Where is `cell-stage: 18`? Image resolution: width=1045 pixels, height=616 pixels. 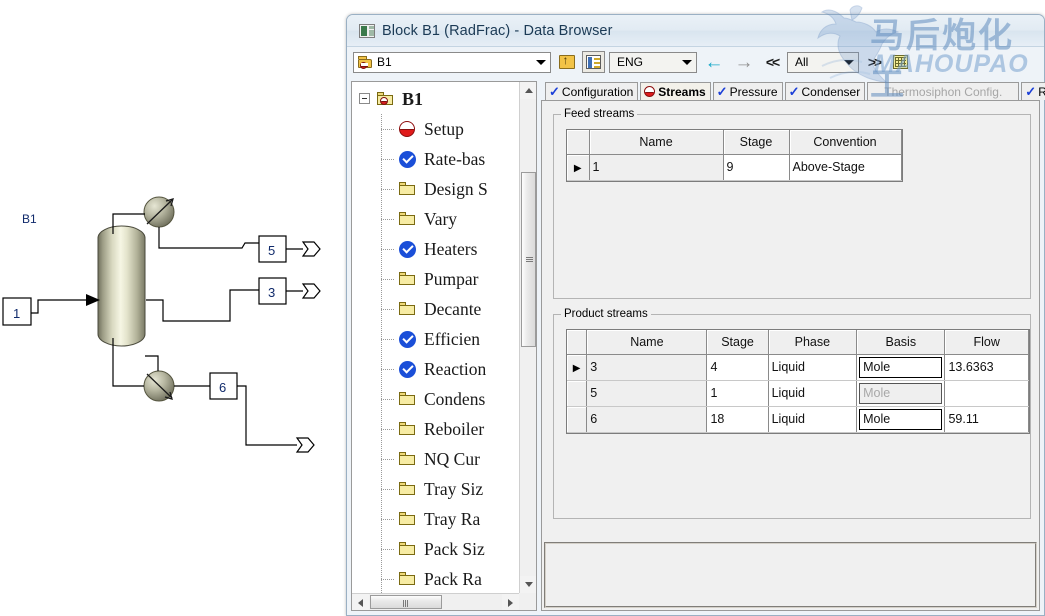
cell-stage: 18 is located at coordinates (737, 419).